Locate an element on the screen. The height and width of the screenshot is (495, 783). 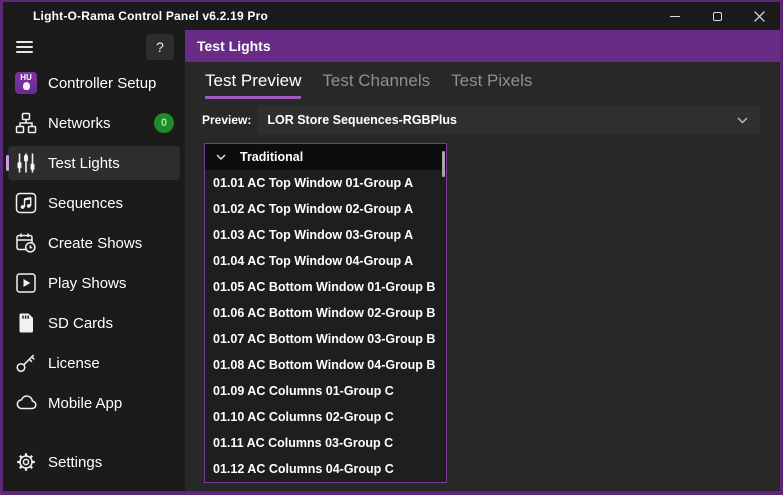
preview-label: Preview: is located at coordinates (227, 120).